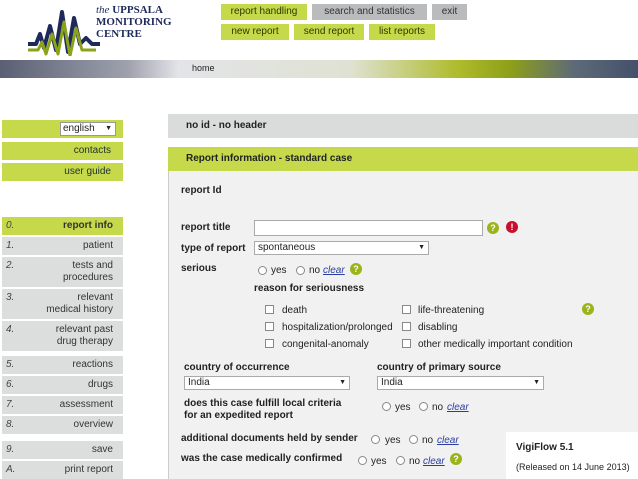 Image resolution: width=638 pixels, height=479 pixels. Describe the element at coordinates (329, 32) in the screenshot. I see `tab-send-report: send report` at that location.